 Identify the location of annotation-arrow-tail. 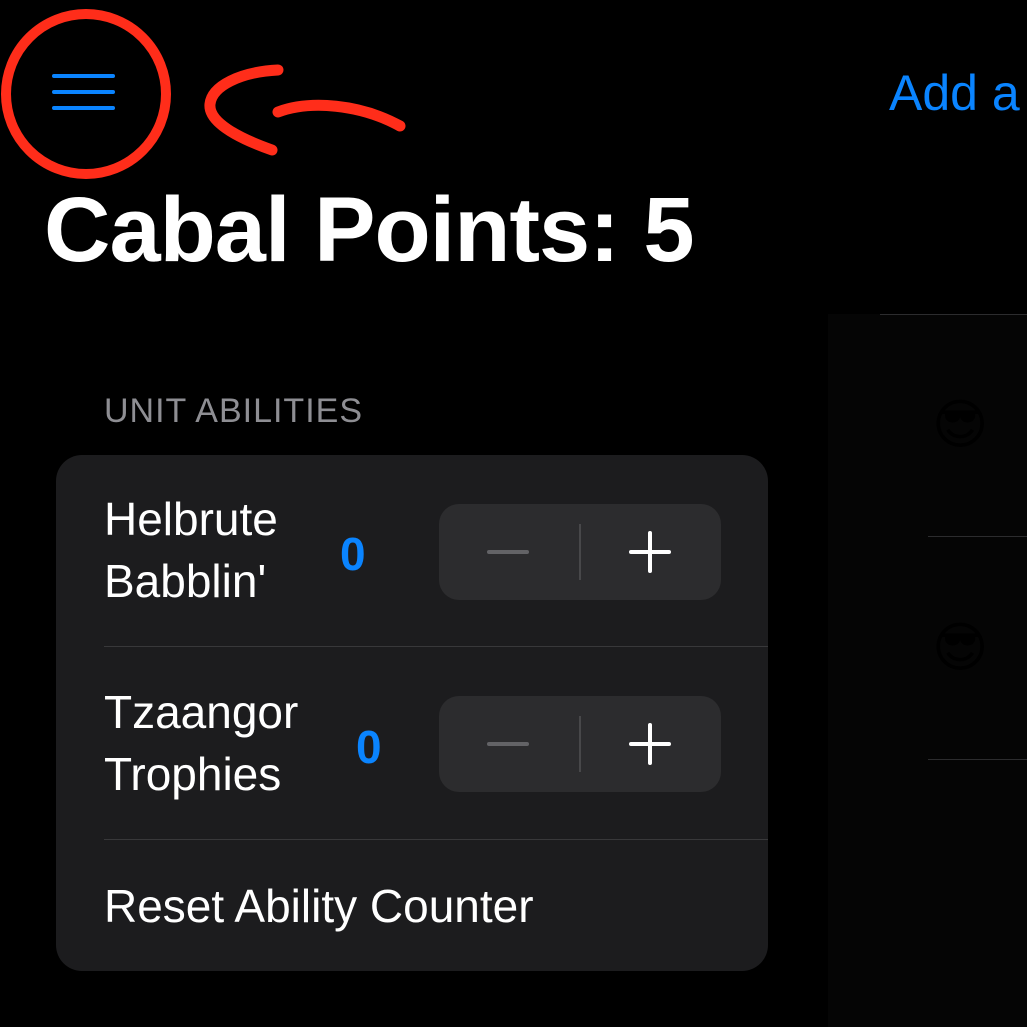
(339, 115).